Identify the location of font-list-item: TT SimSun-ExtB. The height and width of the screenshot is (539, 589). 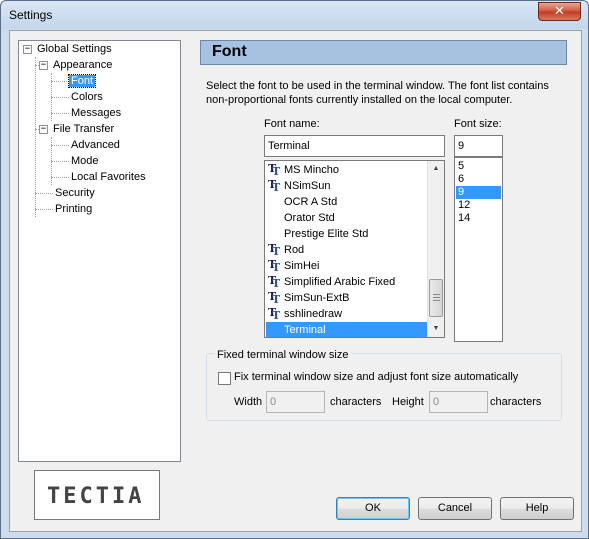
(347, 298).